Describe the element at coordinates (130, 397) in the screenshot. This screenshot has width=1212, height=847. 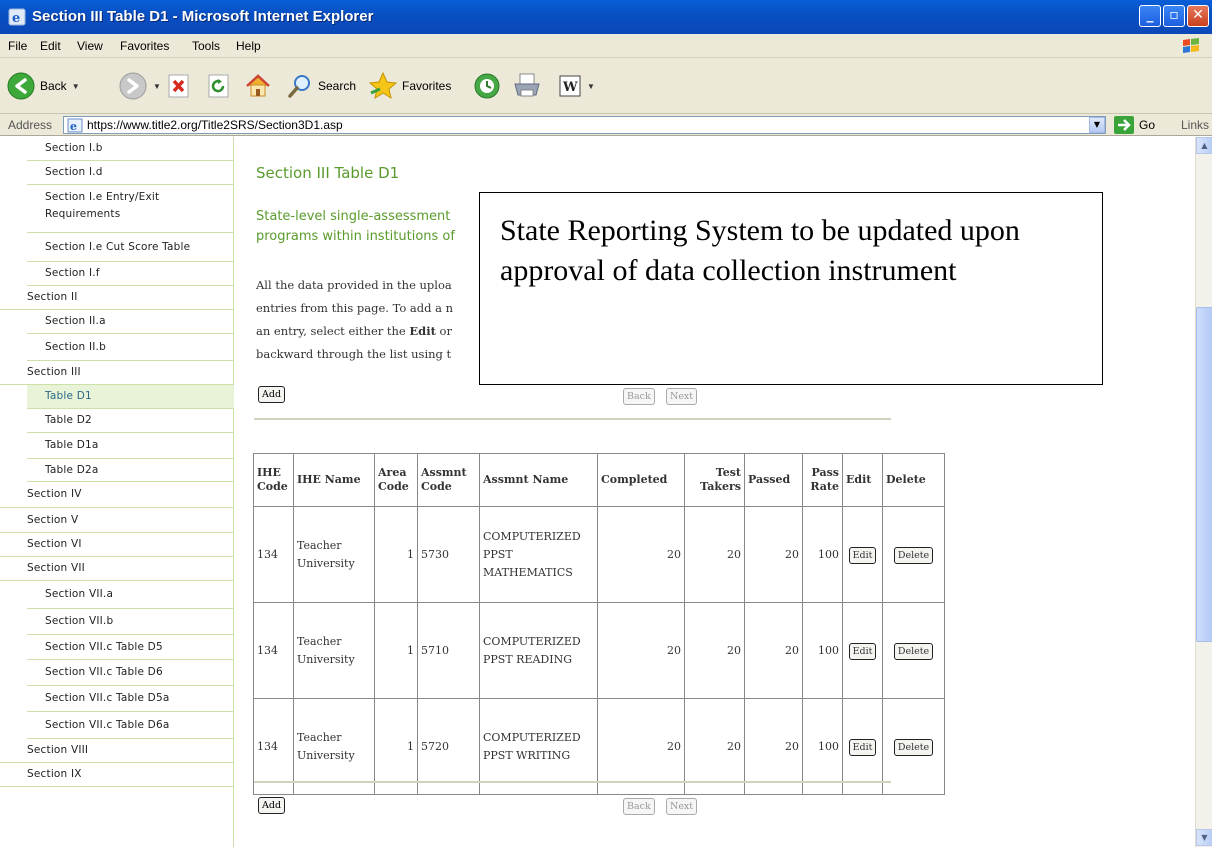
I see `sidebar-item-table-d1: Table D1` at that location.